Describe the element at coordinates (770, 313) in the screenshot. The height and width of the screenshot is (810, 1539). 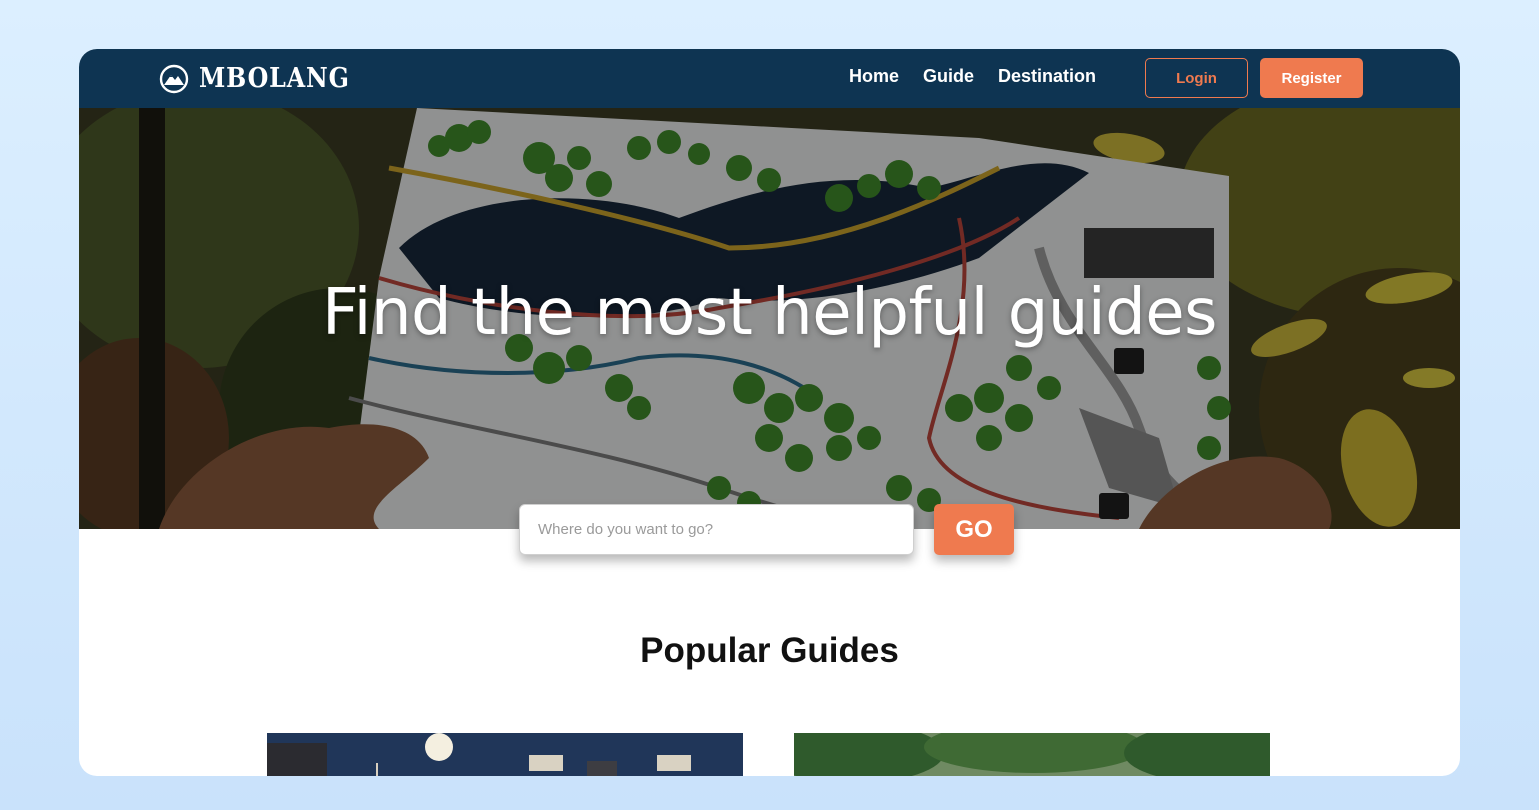
I see `hero-title: Find the most helpful guides` at that location.